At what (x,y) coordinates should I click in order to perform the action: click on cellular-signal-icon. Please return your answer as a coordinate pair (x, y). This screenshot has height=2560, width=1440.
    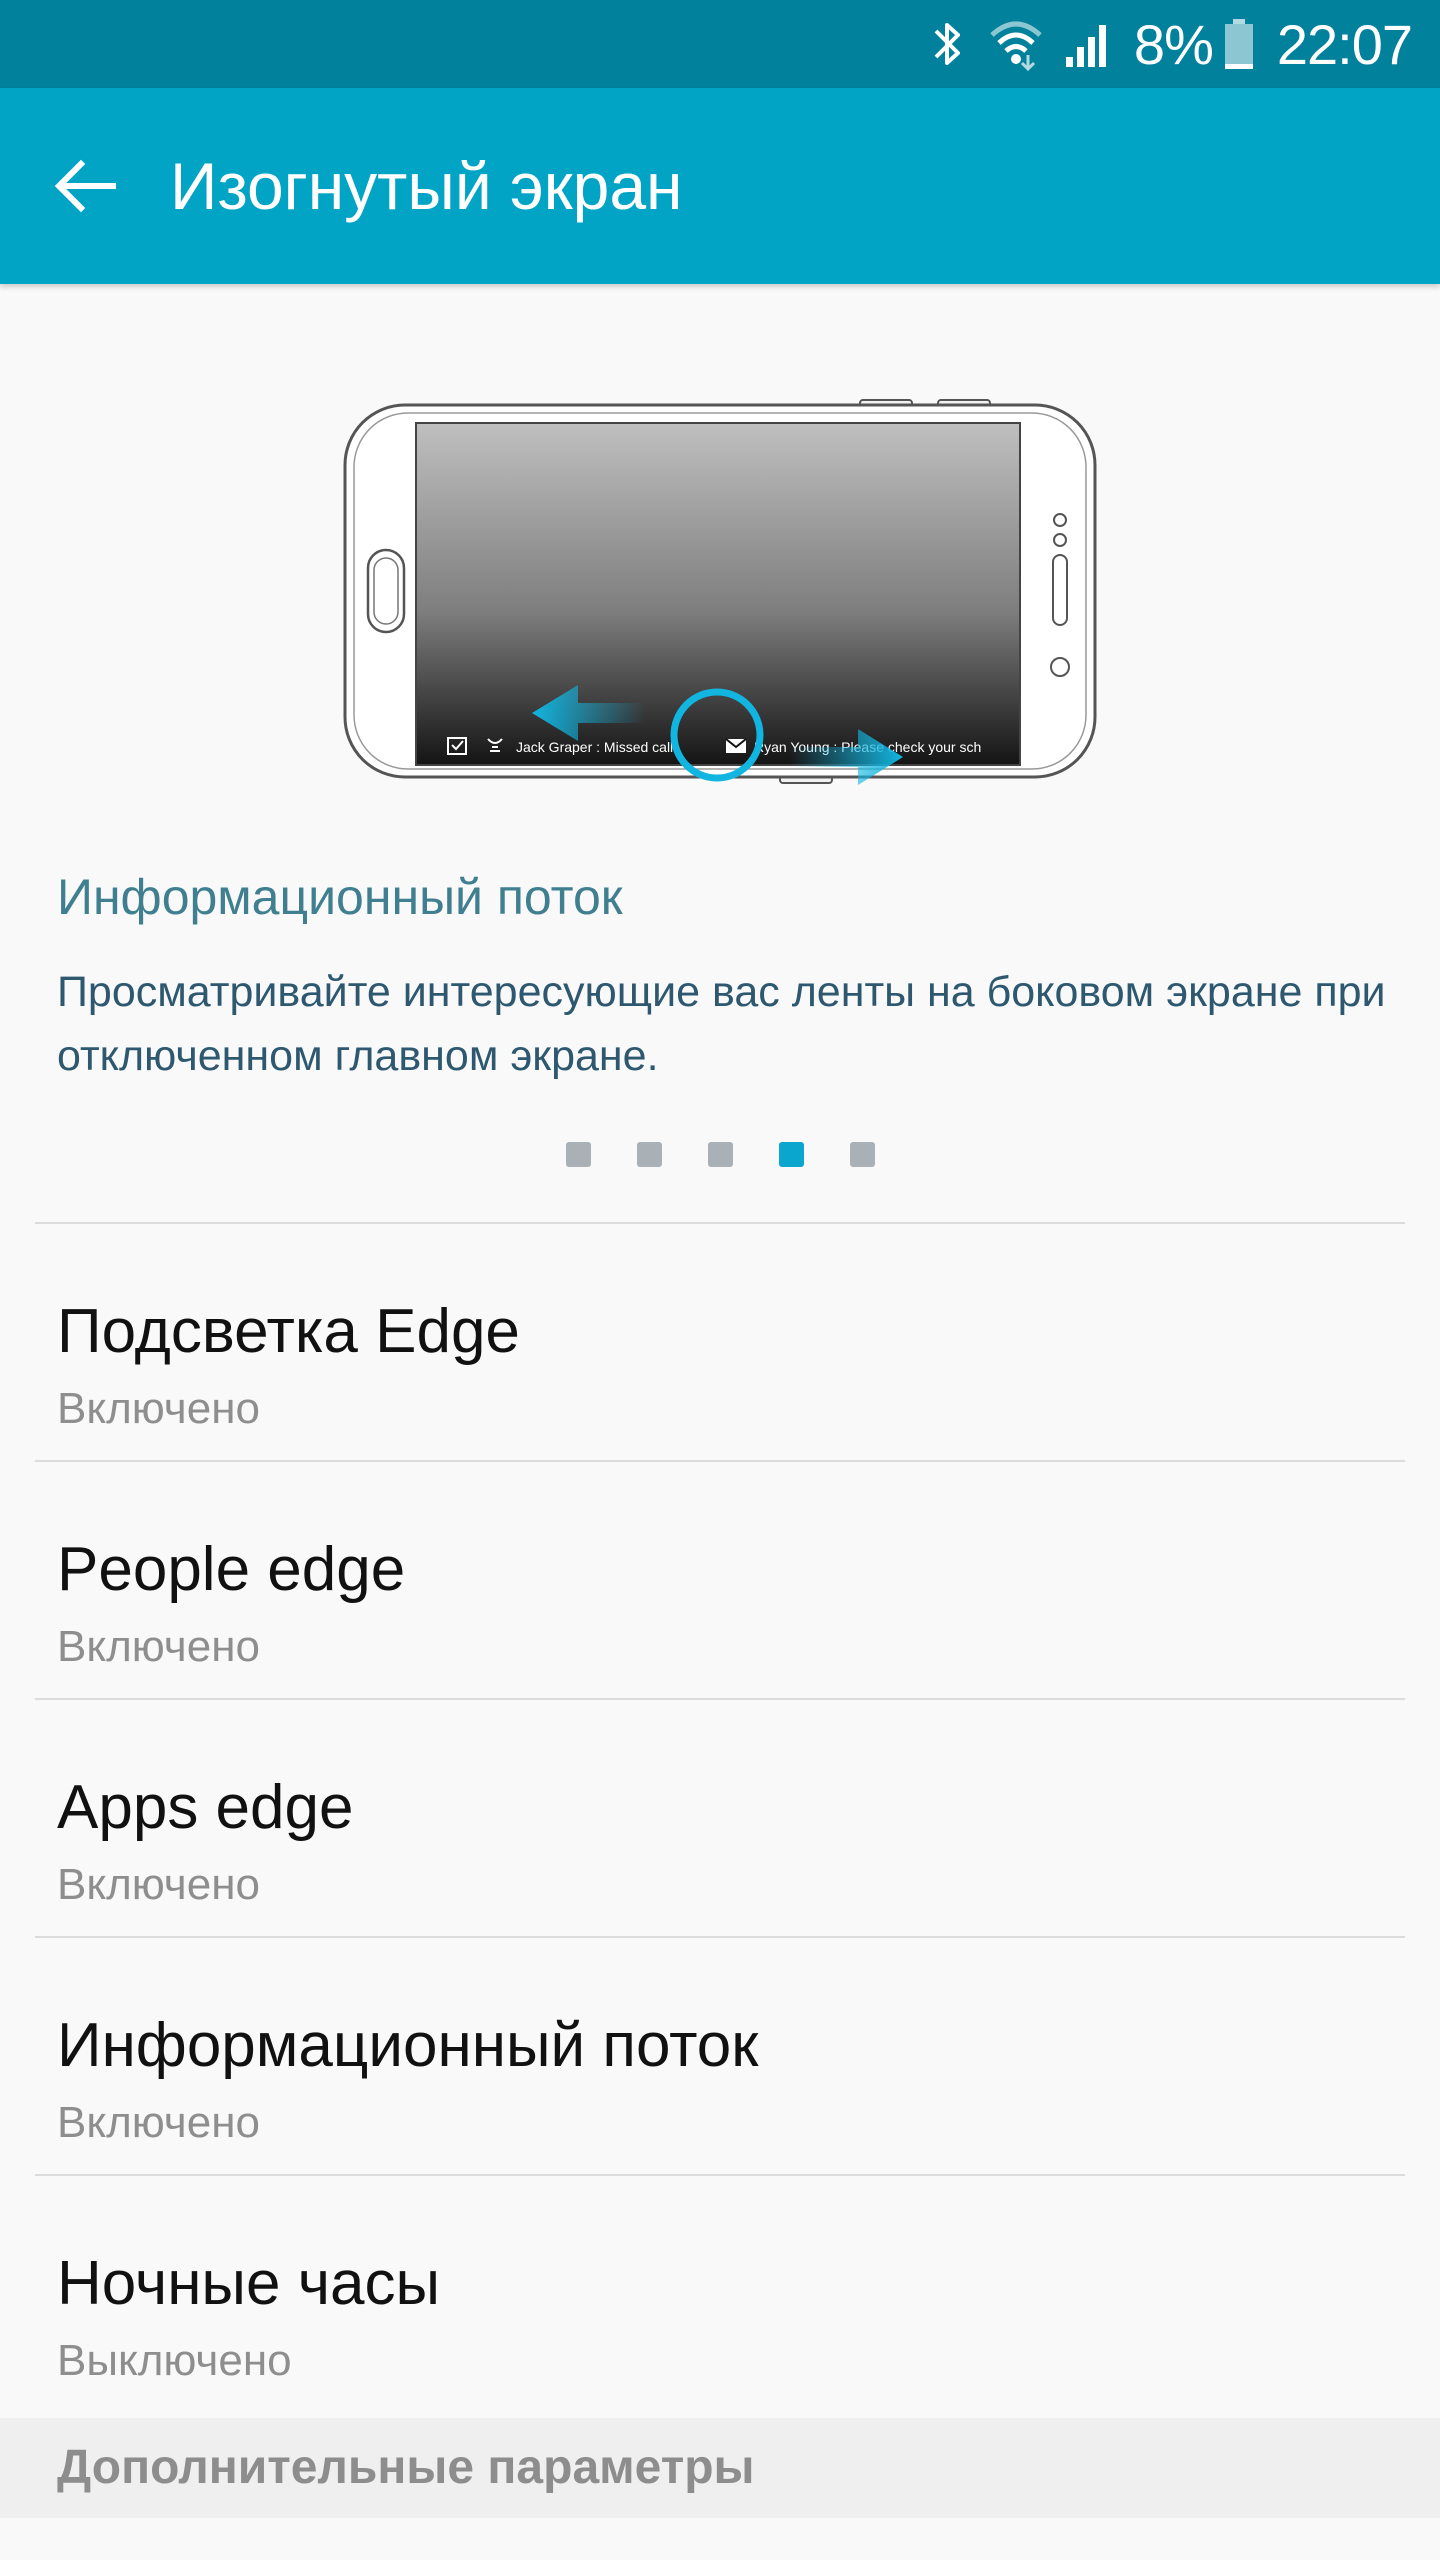
    Looking at the image, I should click on (1089, 44).